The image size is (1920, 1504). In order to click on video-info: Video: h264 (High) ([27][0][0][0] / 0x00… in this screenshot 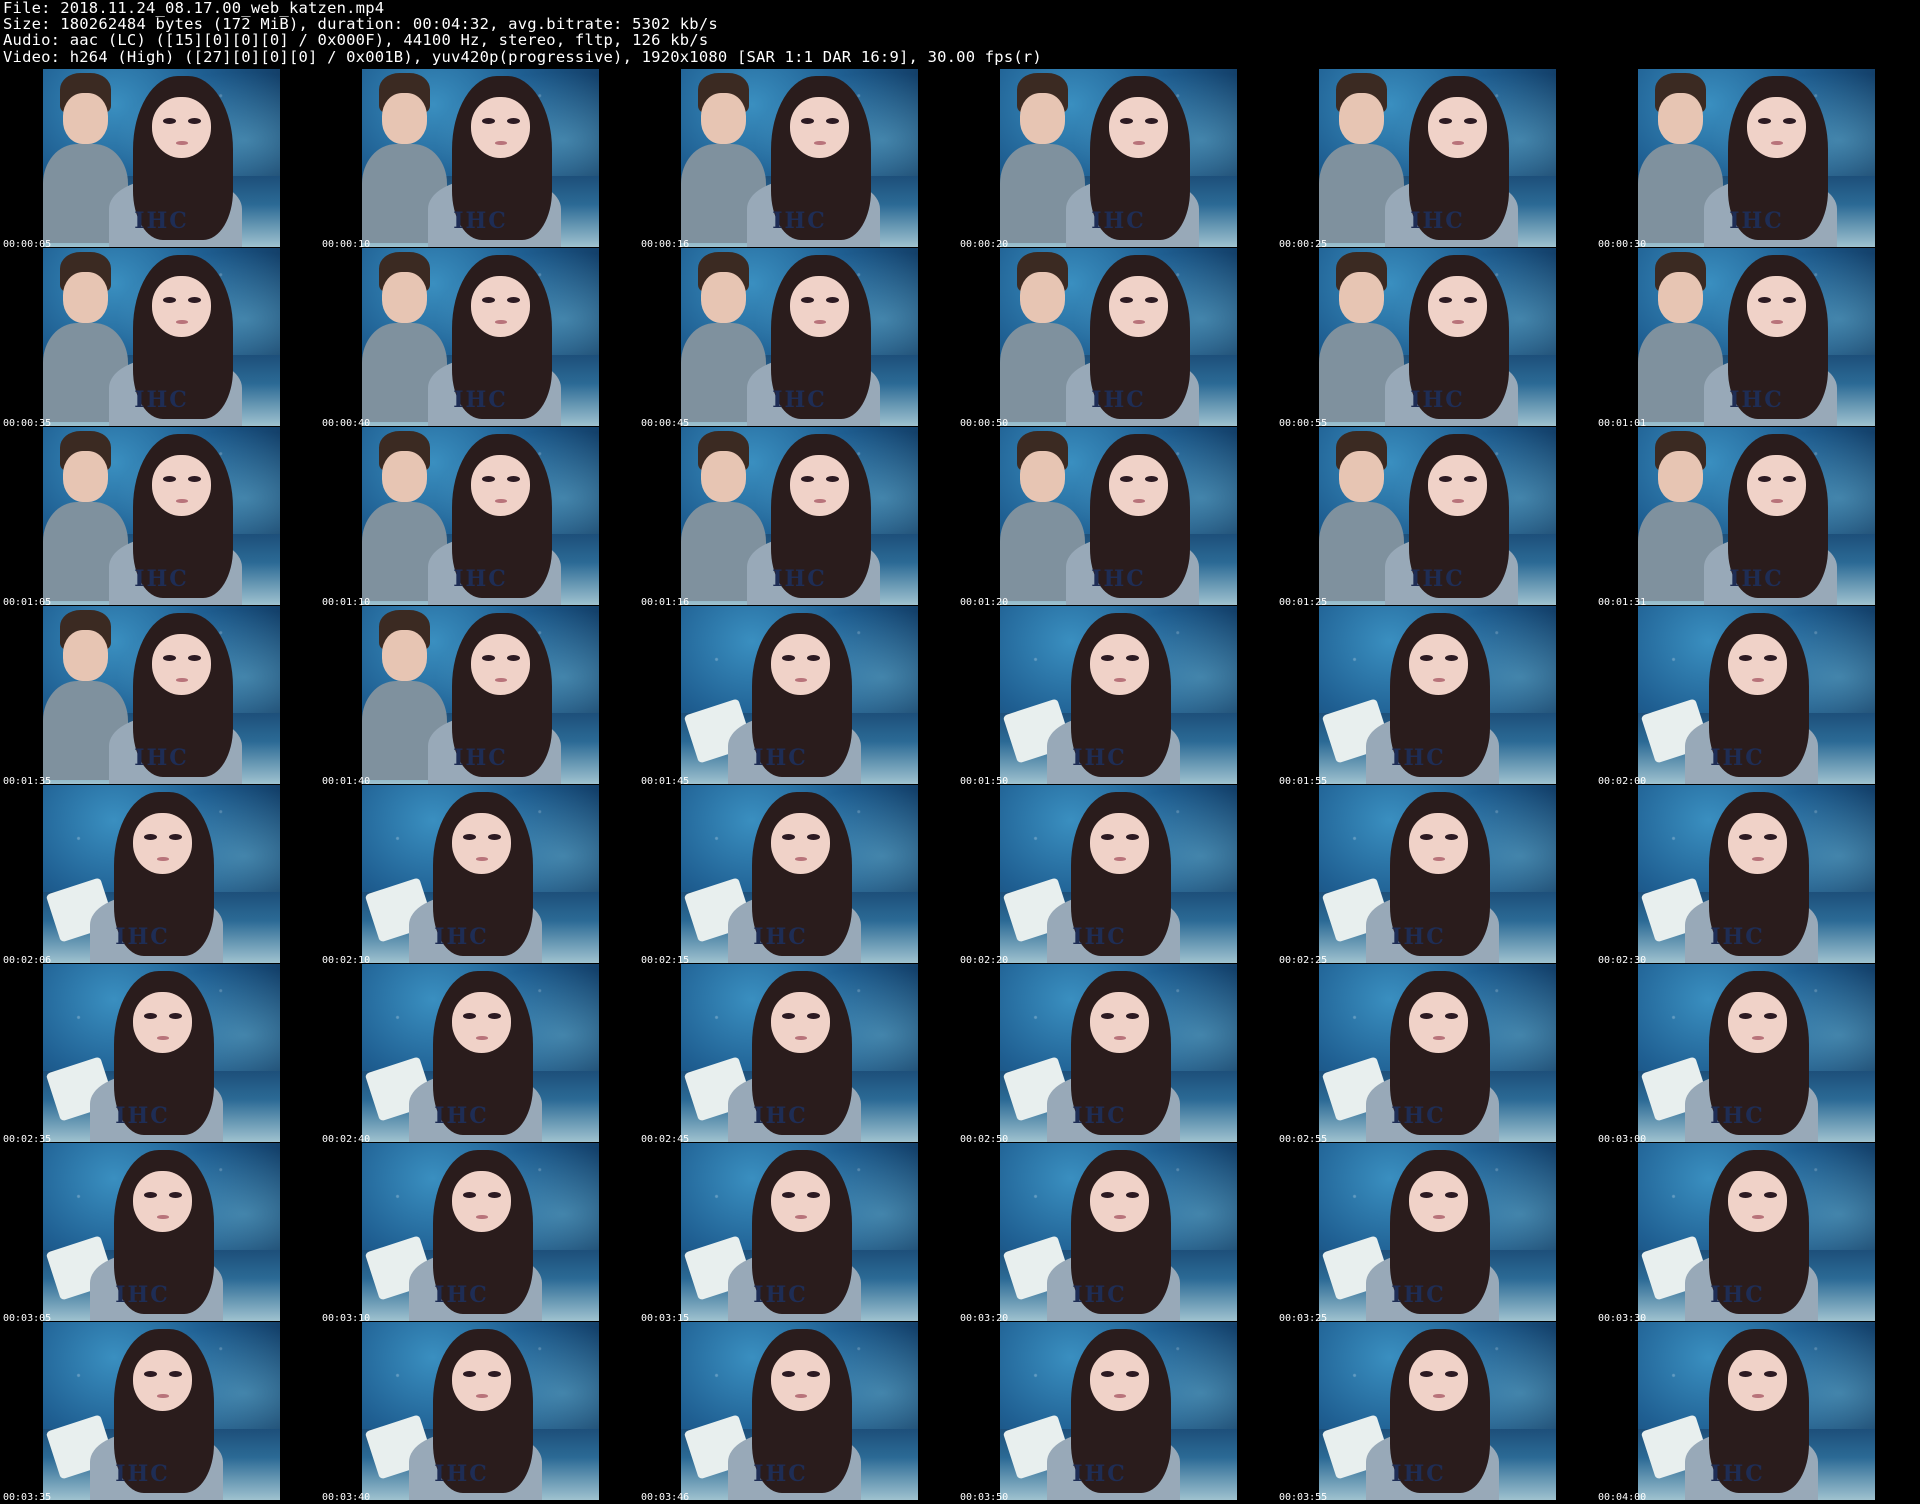, I will do `click(522, 56)`.